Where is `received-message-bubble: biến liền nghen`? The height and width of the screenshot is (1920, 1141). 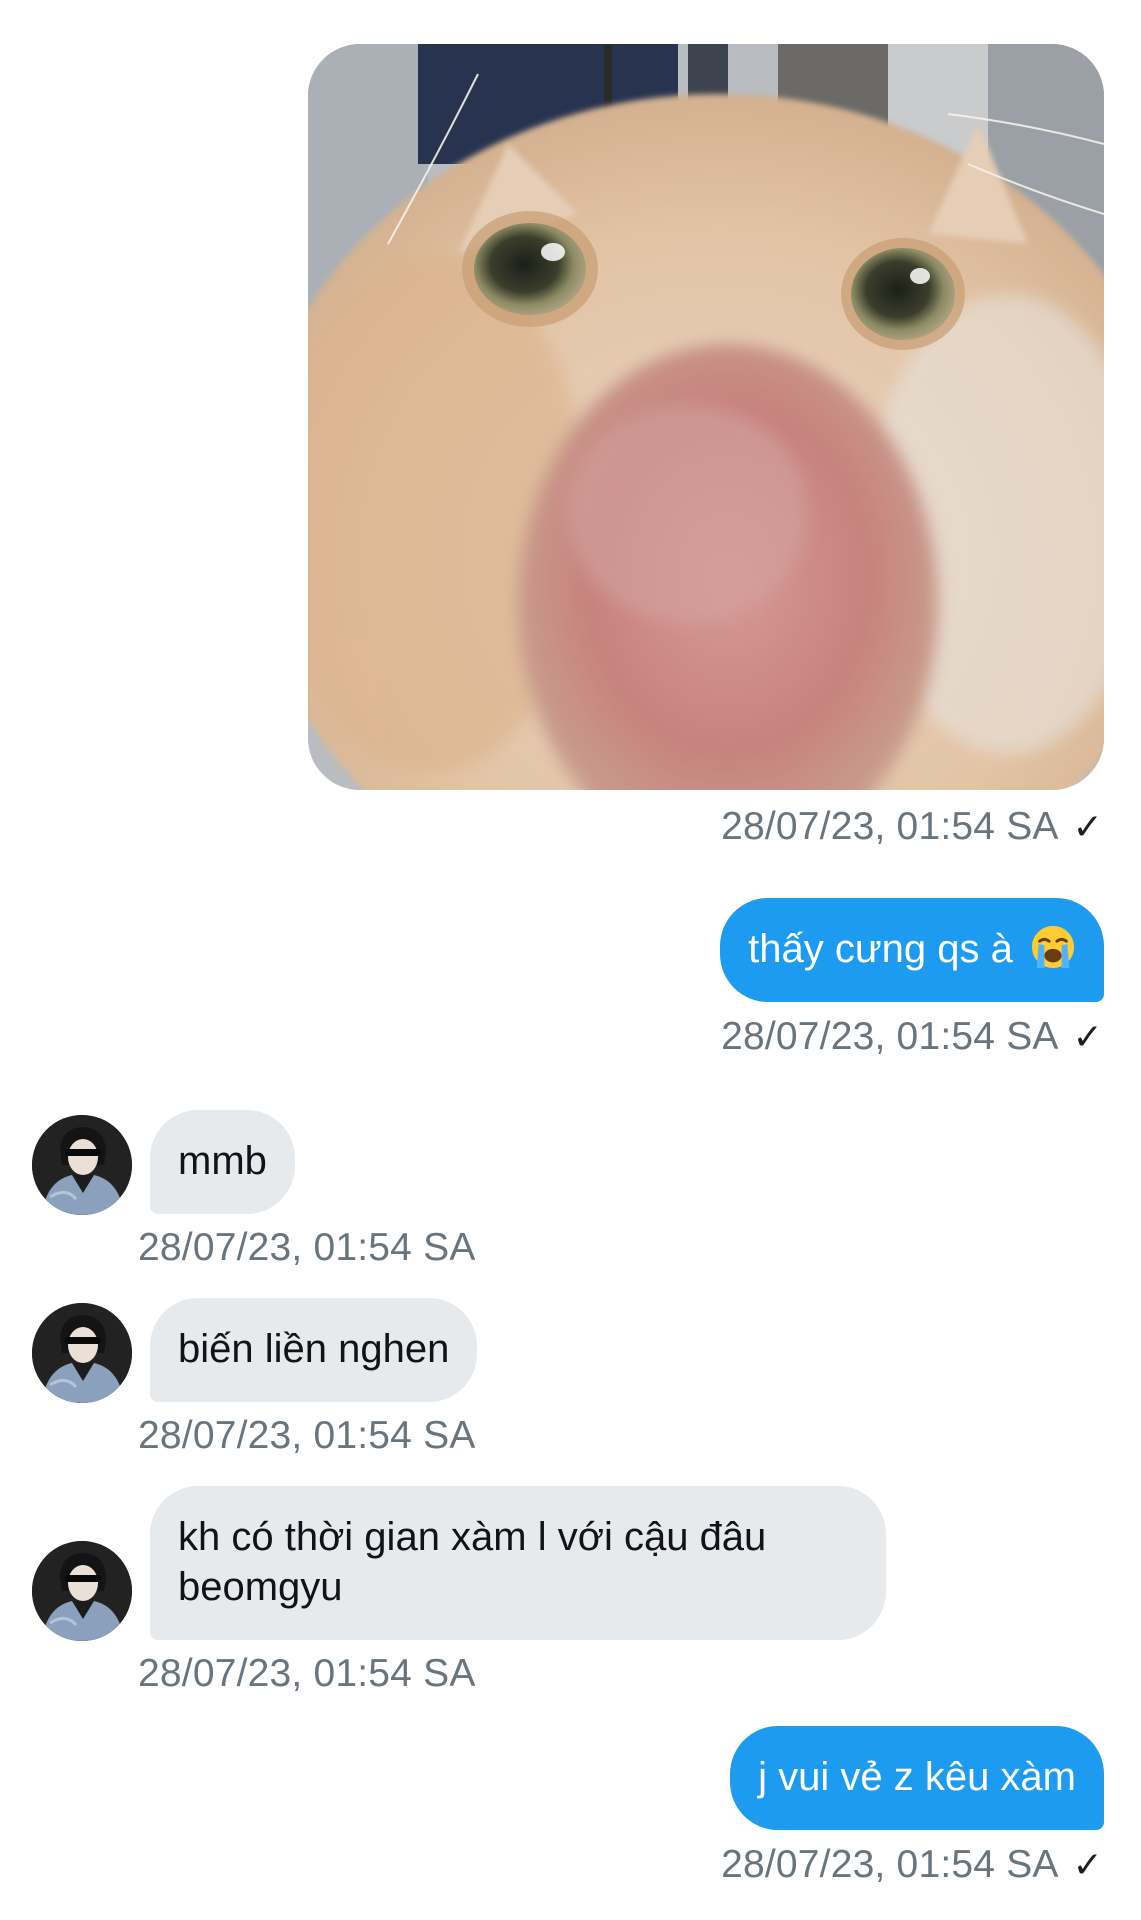
received-message-bubble: biến liền nghen is located at coordinates (314, 1350).